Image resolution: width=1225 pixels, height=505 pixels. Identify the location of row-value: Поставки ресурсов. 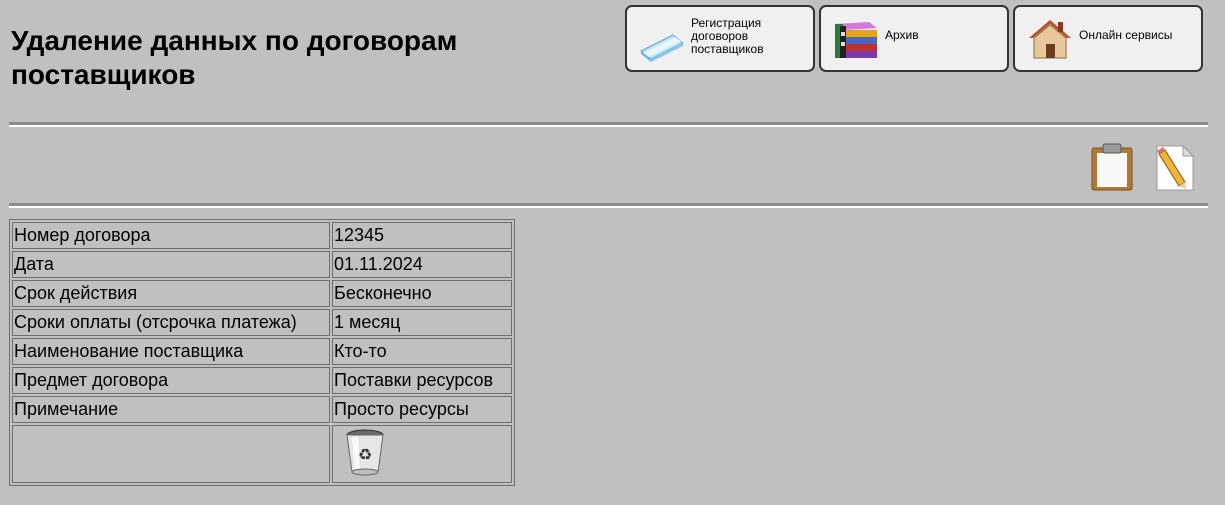
(422, 380).